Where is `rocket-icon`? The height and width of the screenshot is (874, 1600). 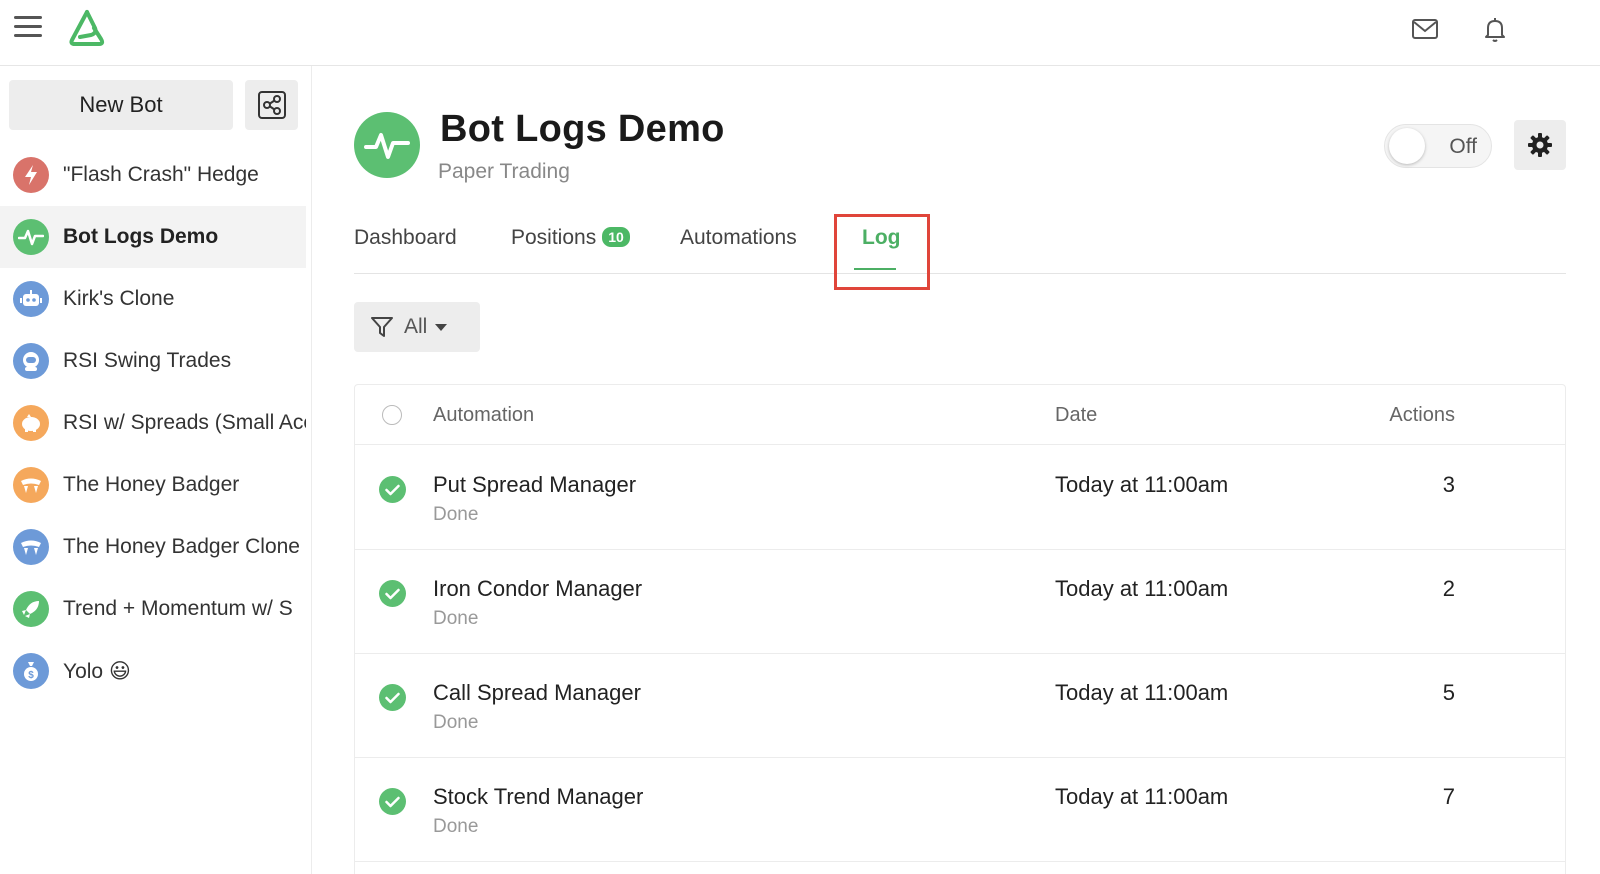 rocket-icon is located at coordinates (31, 609).